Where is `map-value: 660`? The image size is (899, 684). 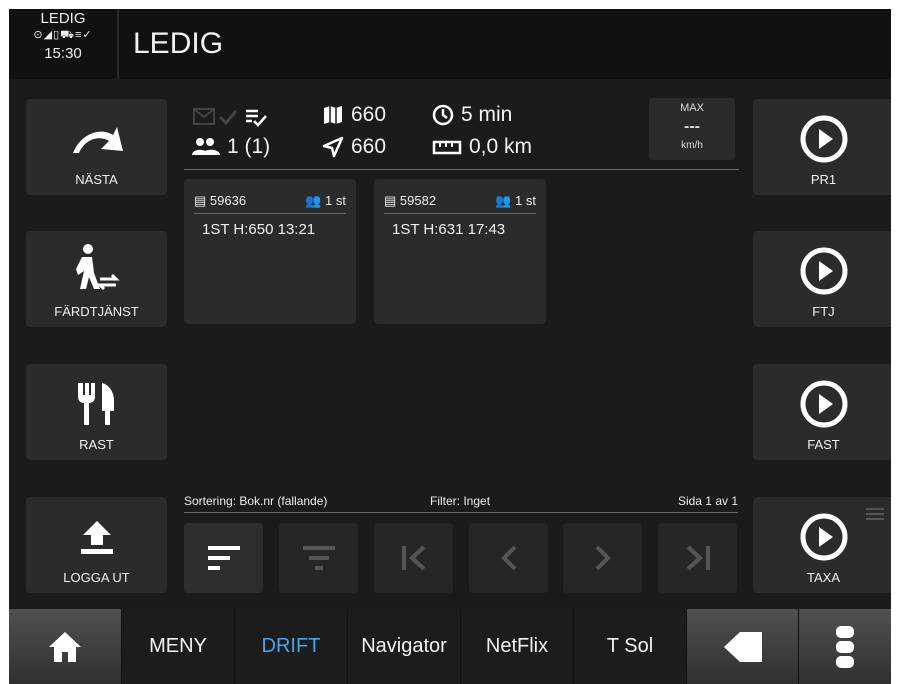
map-value: 660 is located at coordinates (354, 115).